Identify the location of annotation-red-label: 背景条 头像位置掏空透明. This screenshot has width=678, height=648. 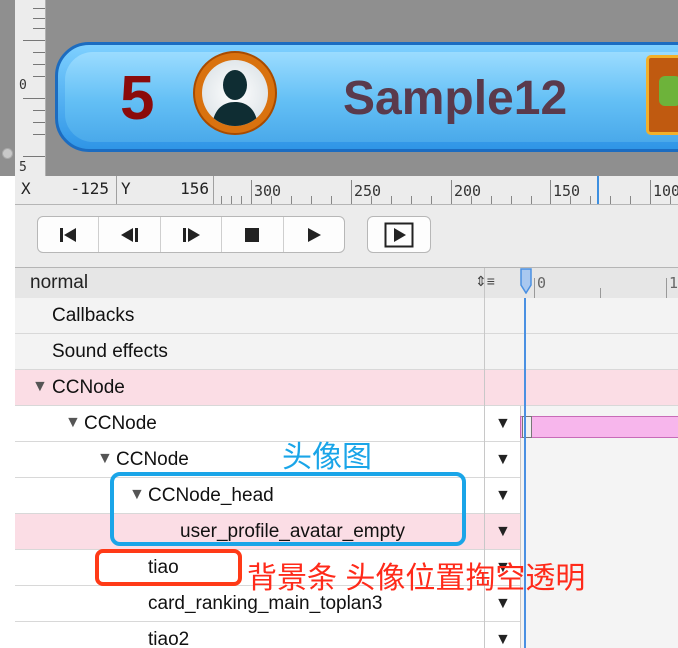
(416, 578).